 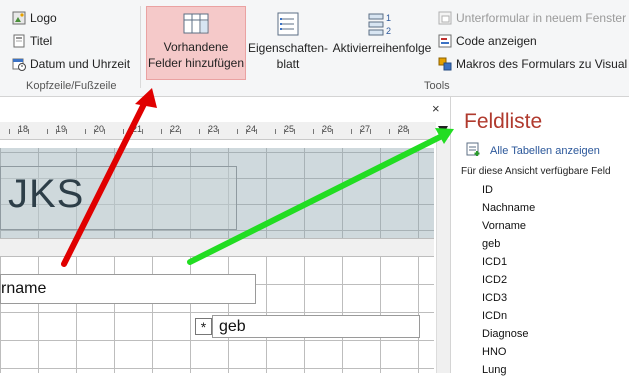 What do you see at coordinates (542, 64) in the screenshot?
I see `convert-macros-label: Makros des Formulars zu Visual B` at bounding box center [542, 64].